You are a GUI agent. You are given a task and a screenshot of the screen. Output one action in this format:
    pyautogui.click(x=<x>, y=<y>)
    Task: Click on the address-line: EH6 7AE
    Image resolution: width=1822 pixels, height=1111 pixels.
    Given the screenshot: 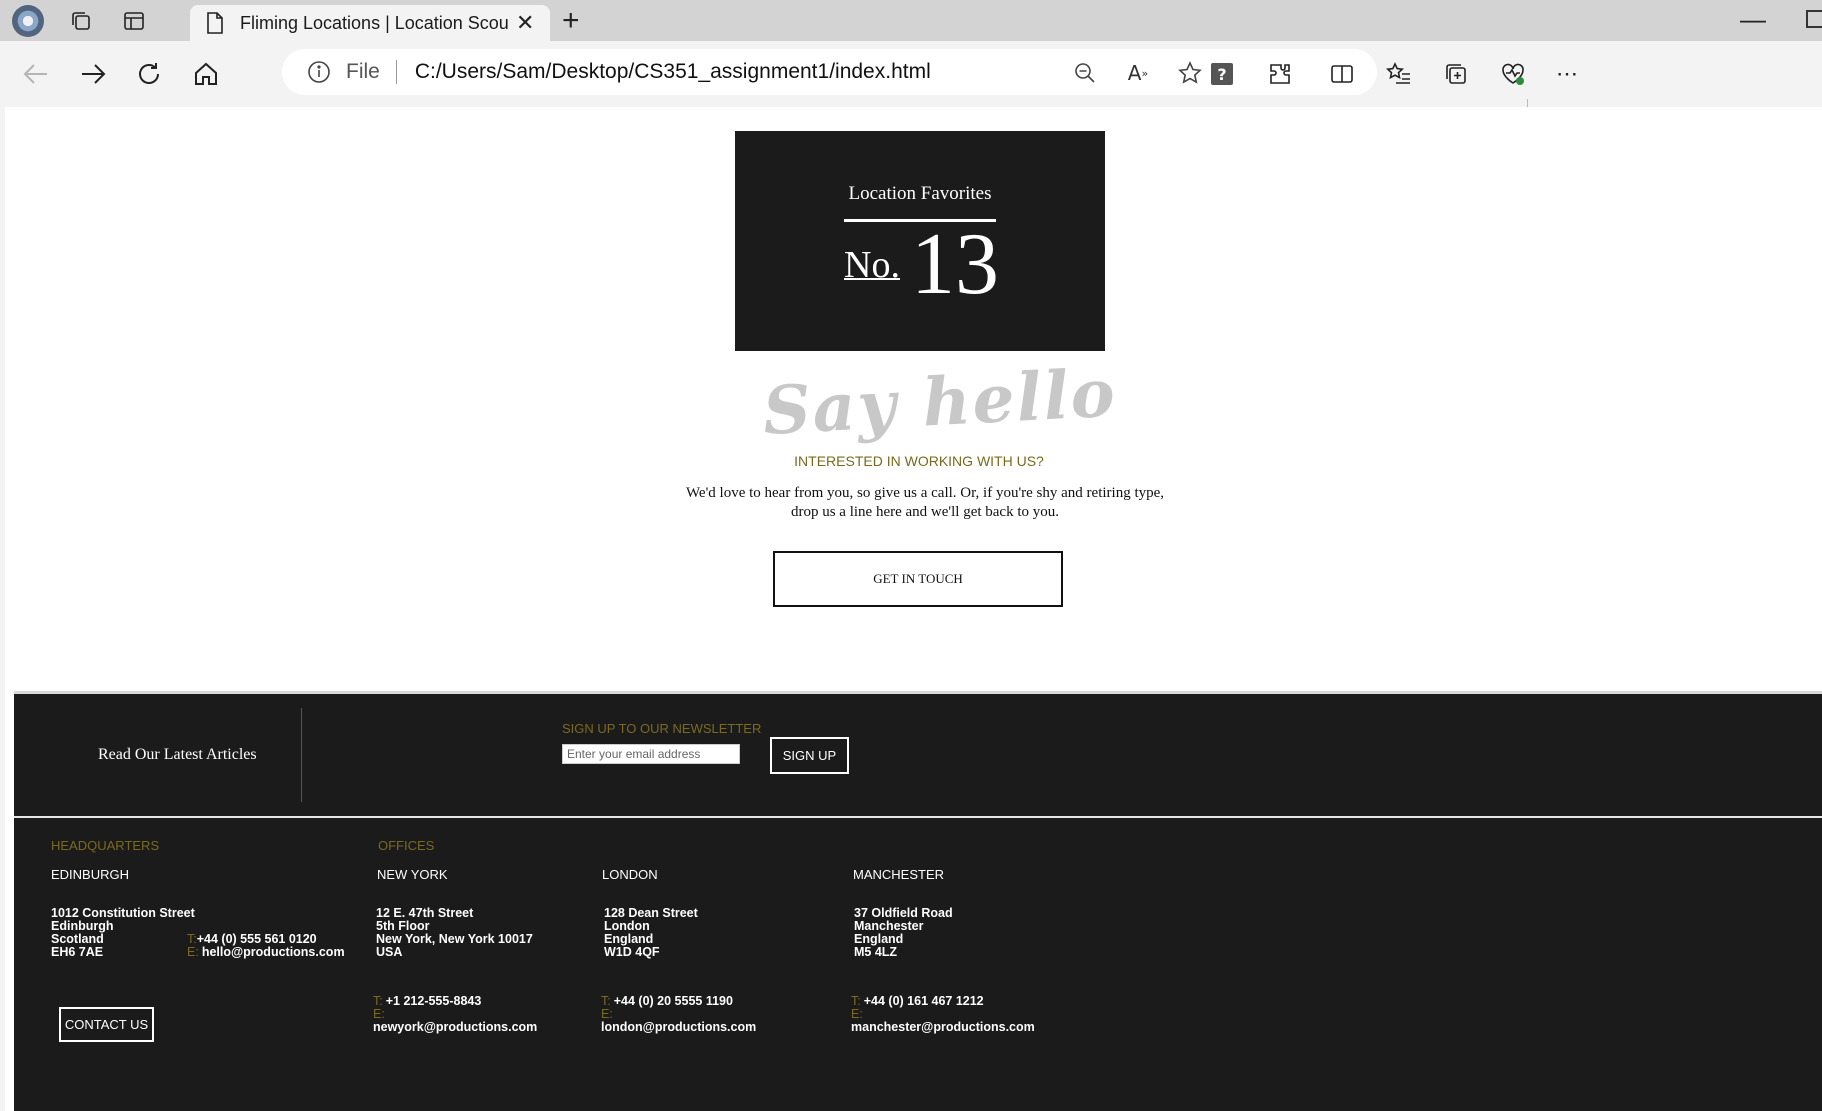 What is the action you would take?
    pyautogui.click(x=77, y=952)
    